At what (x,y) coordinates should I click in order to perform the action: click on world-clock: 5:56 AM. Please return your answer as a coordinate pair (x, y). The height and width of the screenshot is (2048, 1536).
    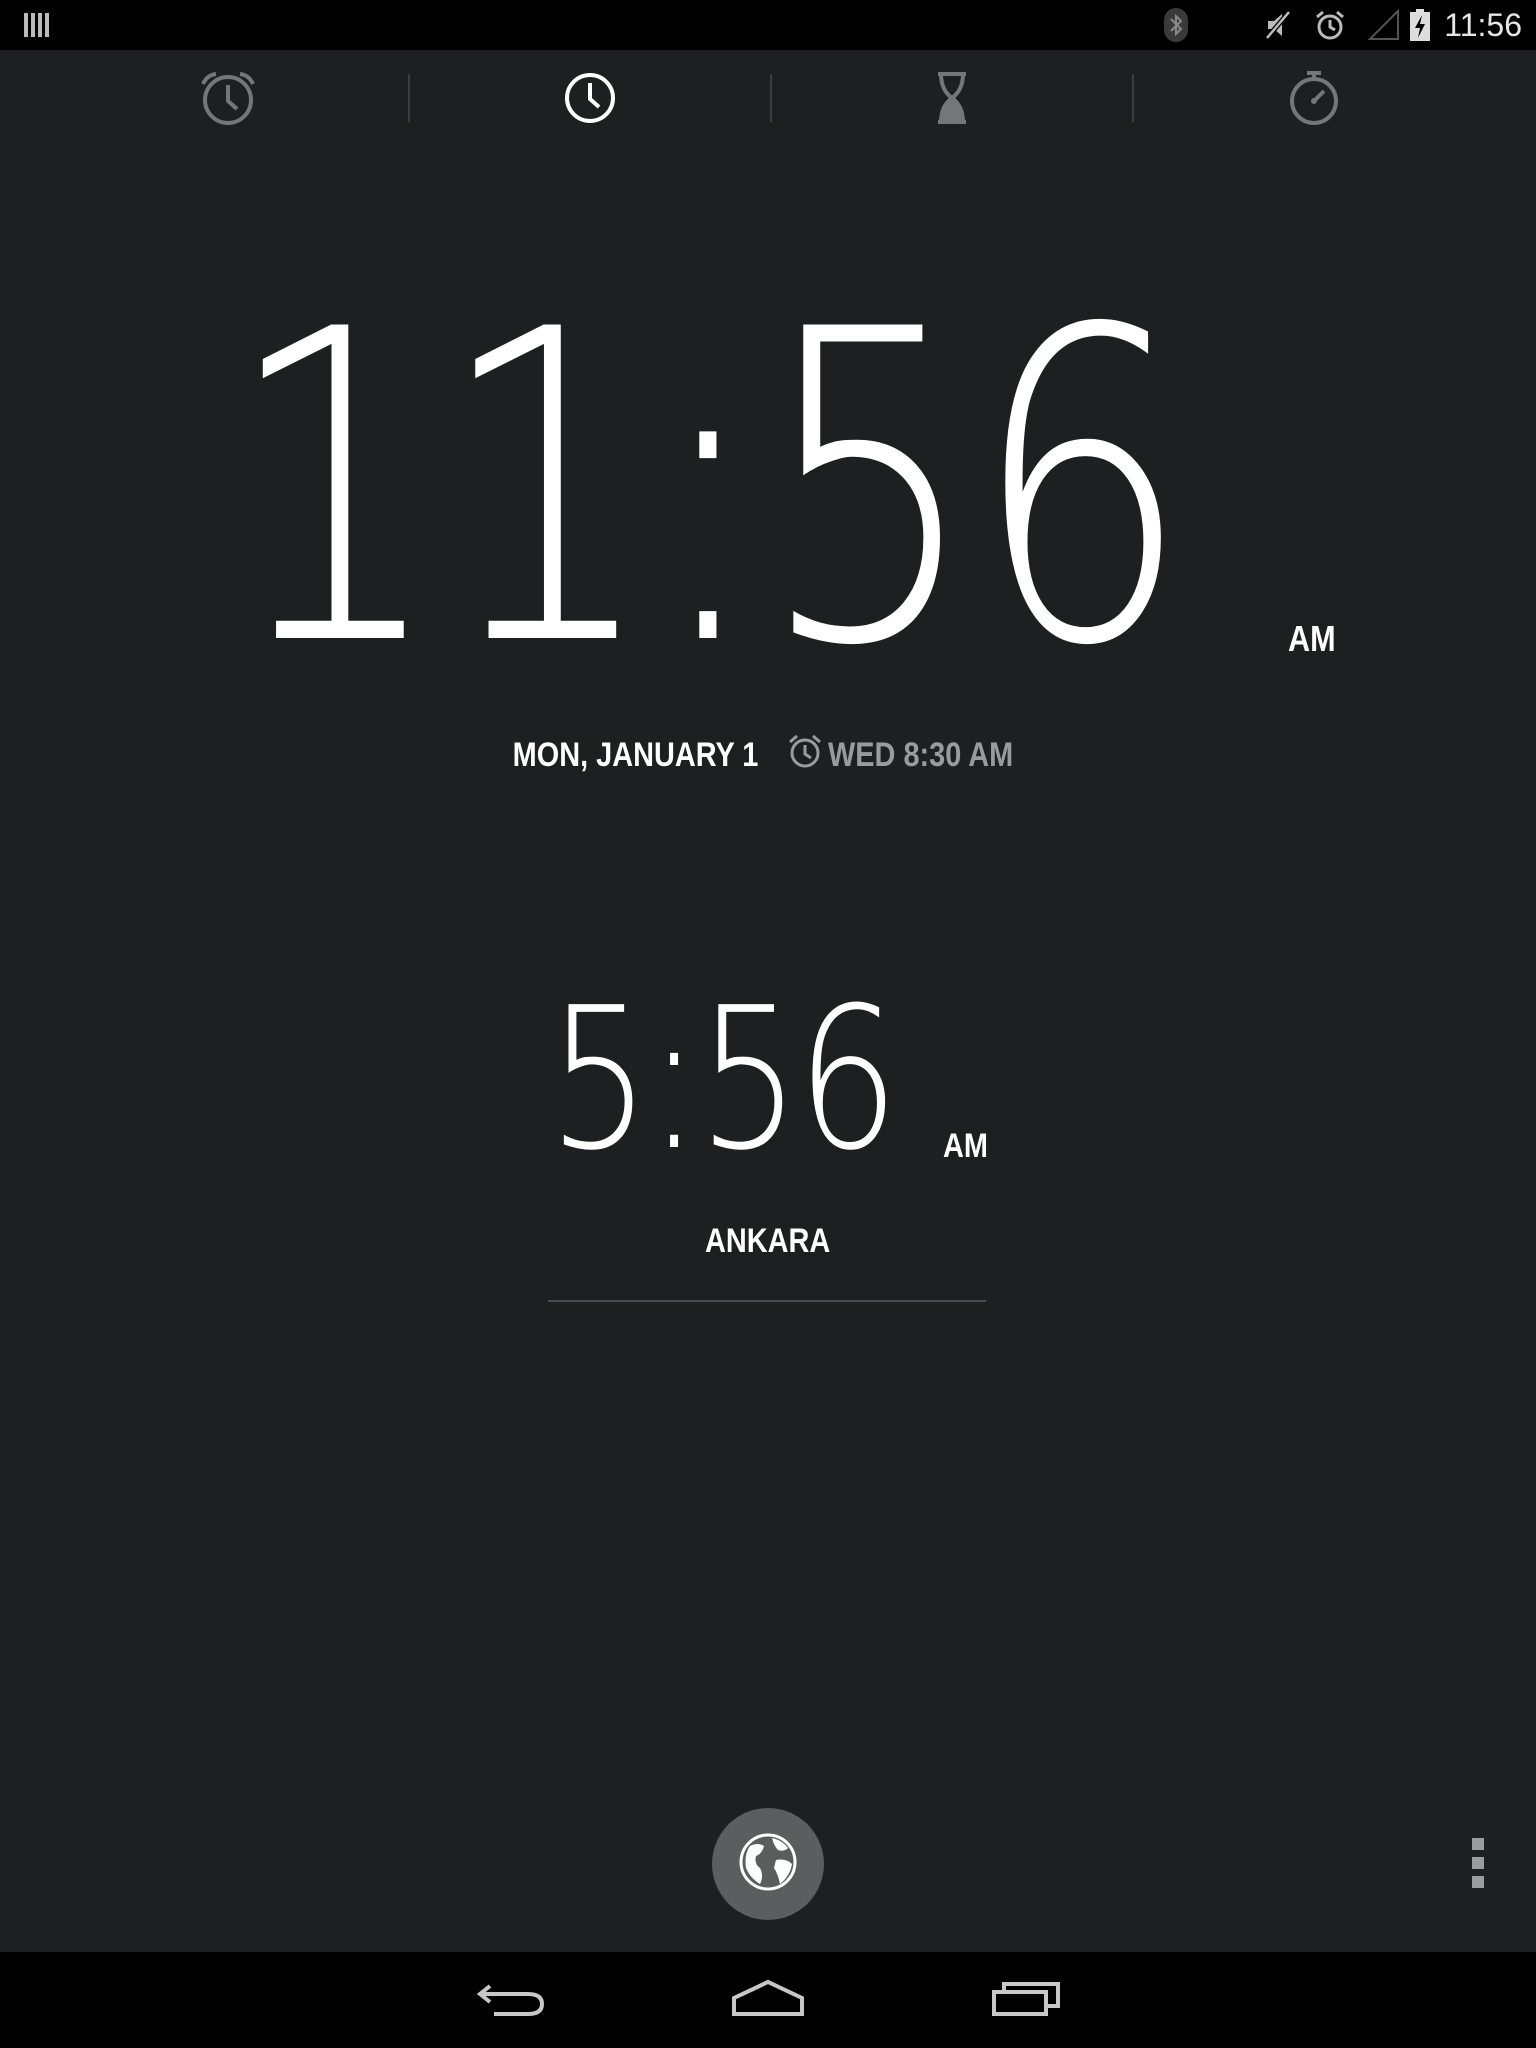
    Looking at the image, I should click on (768, 1080).